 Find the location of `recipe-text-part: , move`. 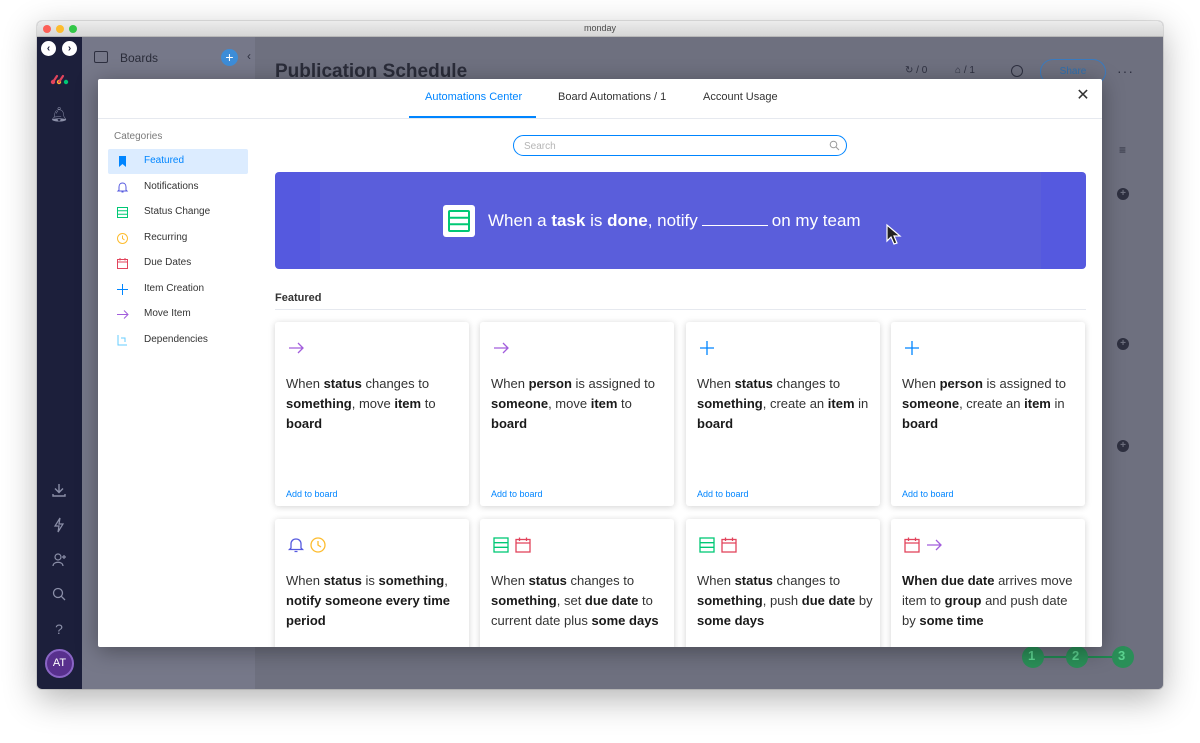

recipe-text-part: , move is located at coordinates (373, 403).